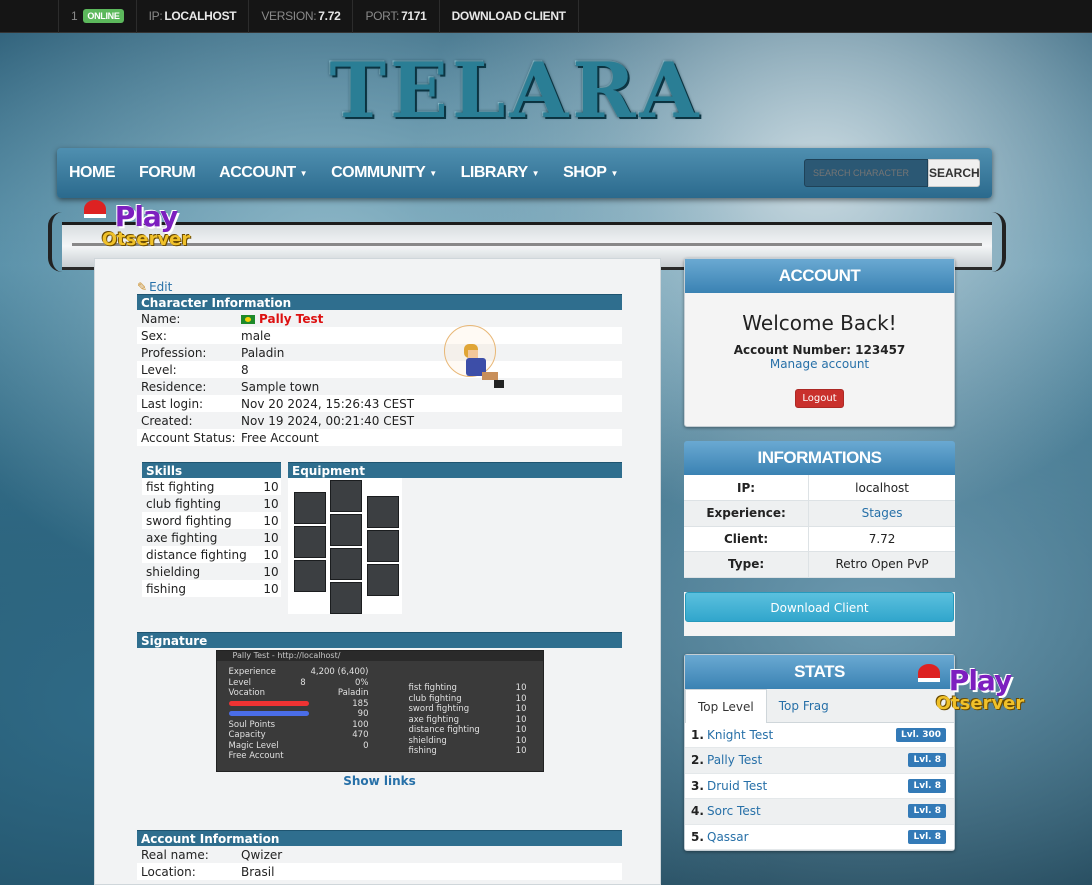 The image size is (1092, 885). I want to click on player-link: Qassar, so click(807, 837).